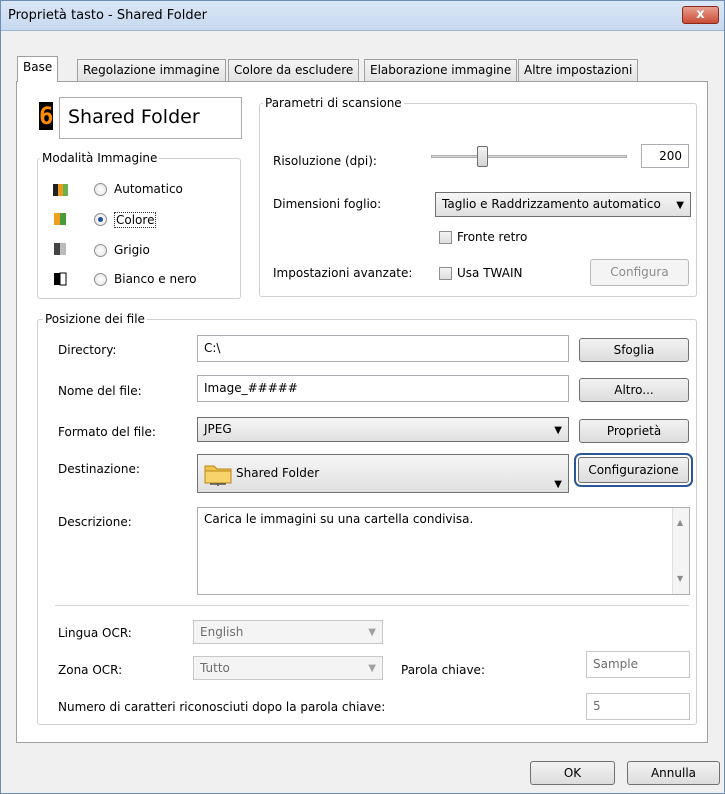 The width and height of the screenshot is (725, 794). What do you see at coordinates (492, 237) in the screenshot?
I see `duplex-label: Fronte retro` at bounding box center [492, 237].